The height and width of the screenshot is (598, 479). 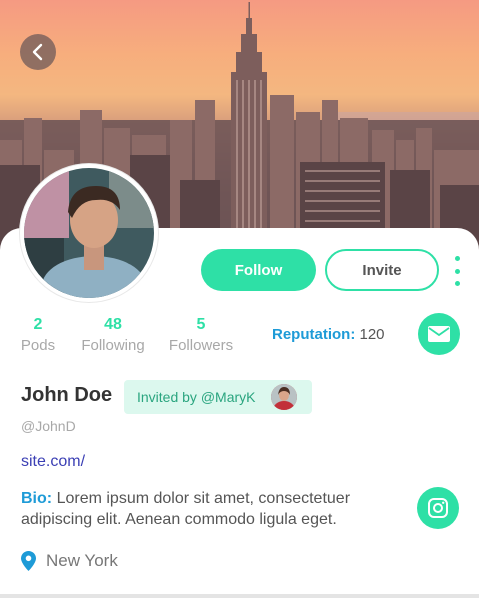 What do you see at coordinates (201, 324) in the screenshot?
I see `stat-value: 5` at bounding box center [201, 324].